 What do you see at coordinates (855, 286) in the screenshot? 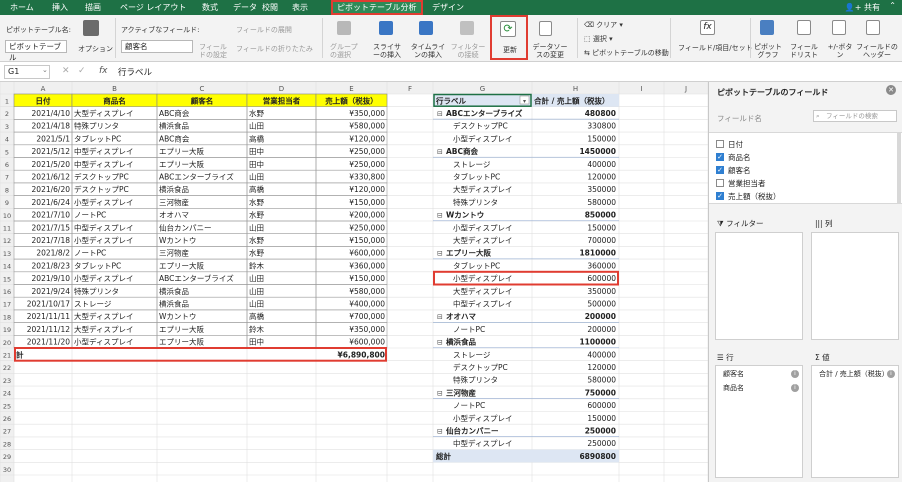
I see `columns-drop-area` at bounding box center [855, 286].